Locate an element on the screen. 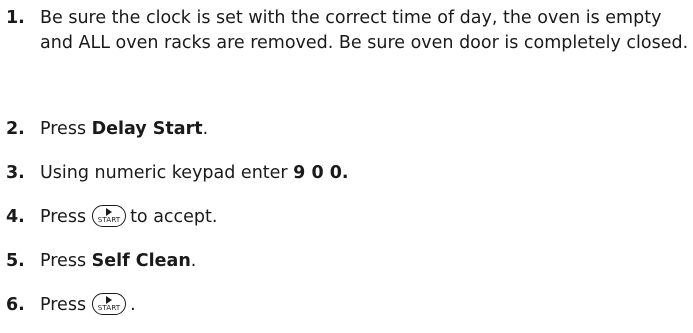 Image resolution: width=693 pixels, height=333 pixels. step-number: 4. is located at coordinates (15, 217).